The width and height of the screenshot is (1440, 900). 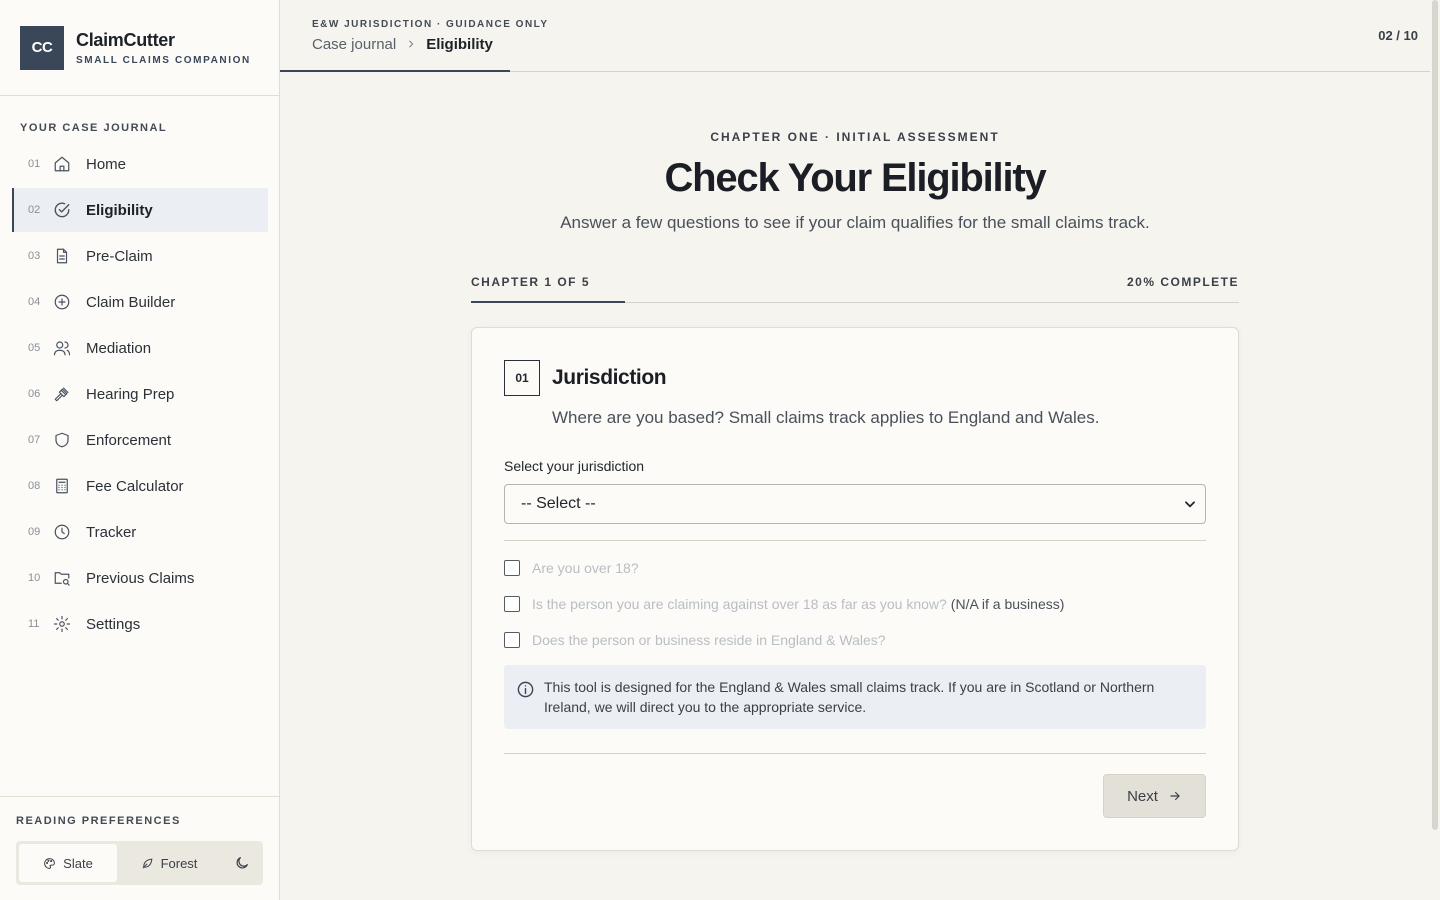 What do you see at coordinates (78, 863) in the screenshot?
I see `theme-slate-label: Slate` at bounding box center [78, 863].